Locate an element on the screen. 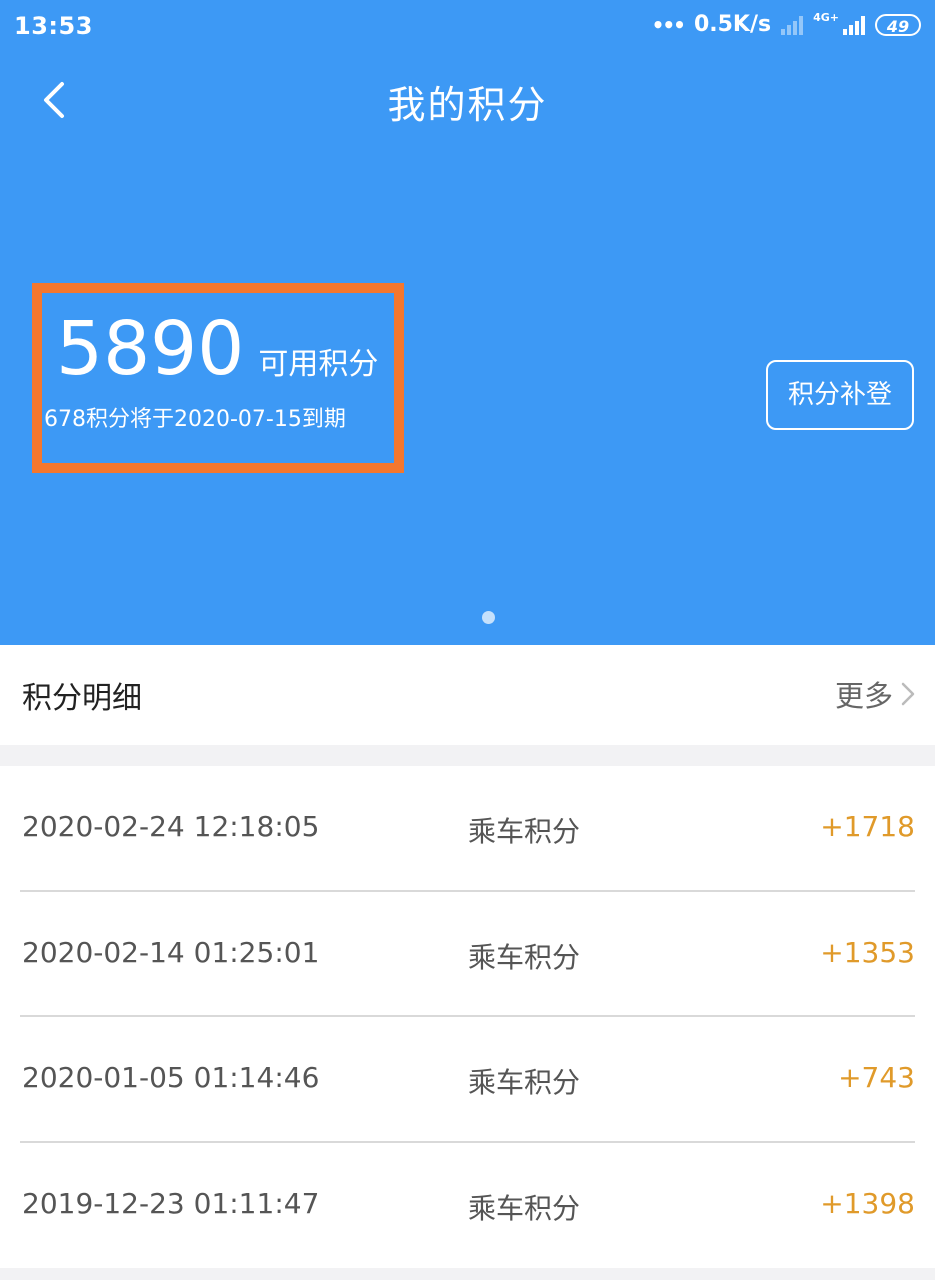 This screenshot has height=1280, width=935. table-row: 2020-01-05 01:14:46 乘车积分 +743 is located at coordinates (467, 1080).